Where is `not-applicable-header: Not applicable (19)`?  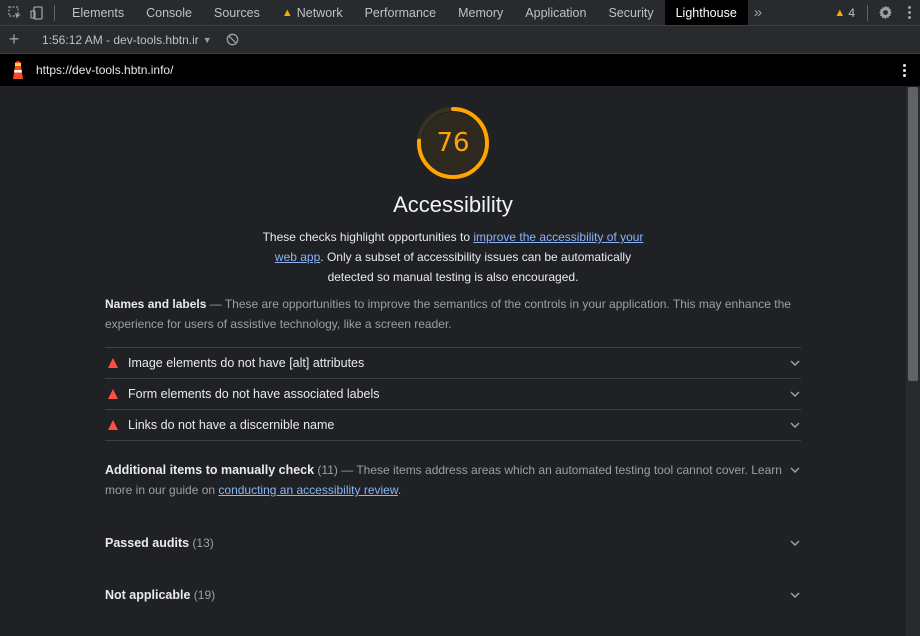 not-applicable-header: Not applicable (19) is located at coordinates (447, 595).